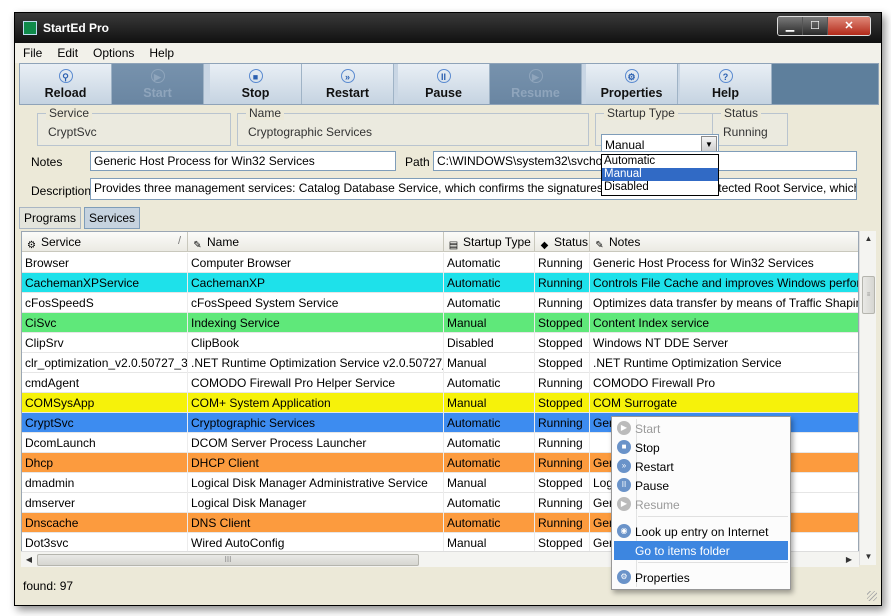 The width and height of the screenshot is (891, 616). What do you see at coordinates (701, 428) in the screenshot?
I see `context-item-start: ▶ Start` at bounding box center [701, 428].